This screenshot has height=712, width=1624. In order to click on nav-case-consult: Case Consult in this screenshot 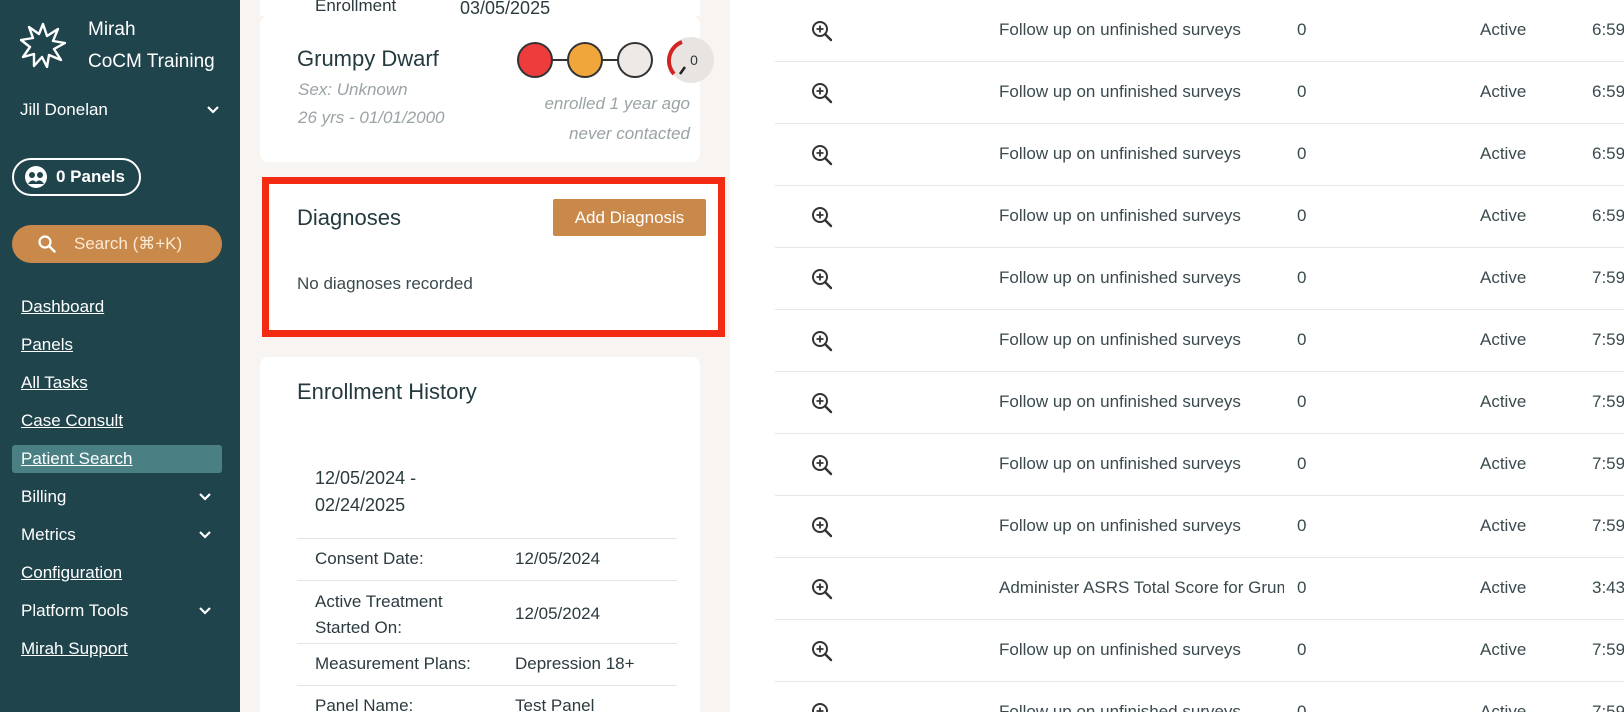, I will do `click(117, 421)`.